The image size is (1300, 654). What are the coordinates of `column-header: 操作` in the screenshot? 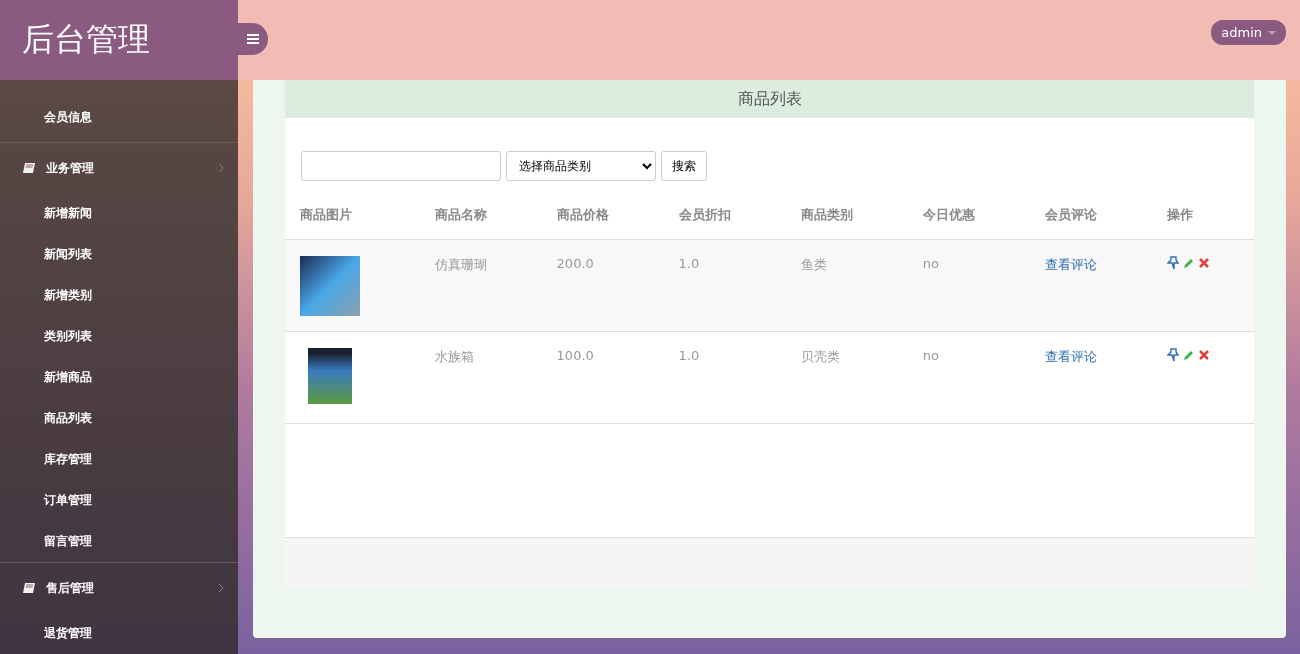 It's located at (1202, 215).